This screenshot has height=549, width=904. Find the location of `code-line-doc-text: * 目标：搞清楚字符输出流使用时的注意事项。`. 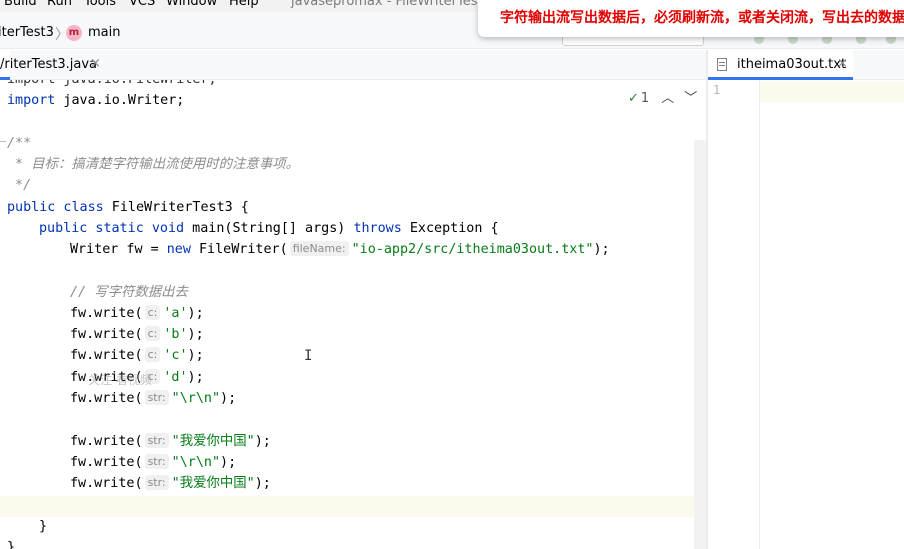

code-line-doc-text: * 目标：搞清楚字符输出流使用时的注意事项。 is located at coordinates (153, 164).